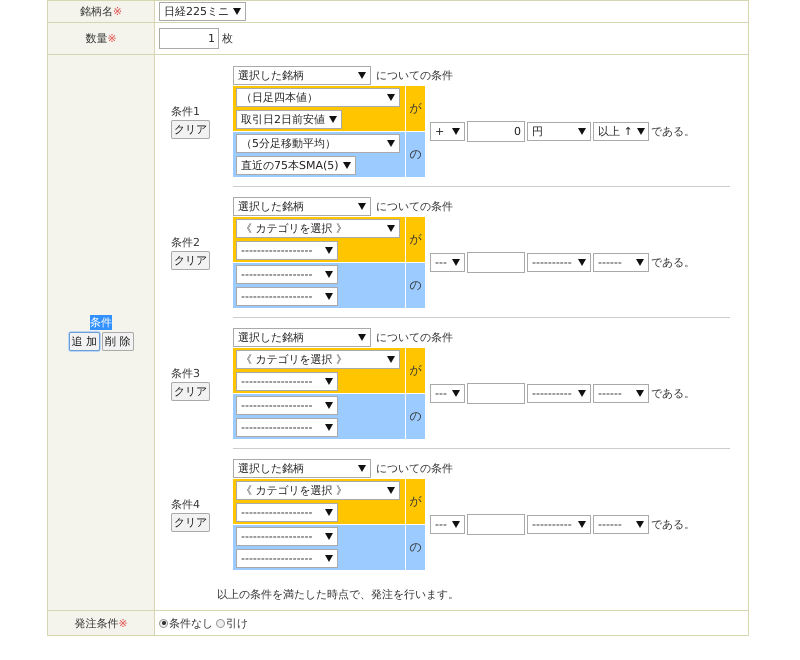 The height and width of the screenshot is (660, 800). Describe the element at coordinates (101, 322) in the screenshot. I see `field-label: 条件` at that location.